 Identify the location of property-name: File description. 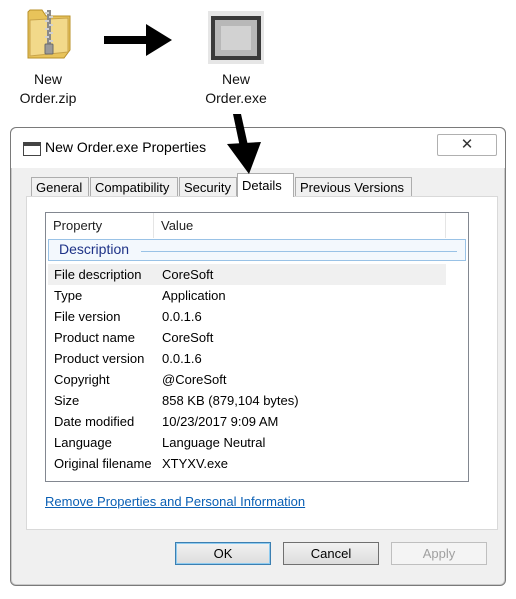
(98, 274).